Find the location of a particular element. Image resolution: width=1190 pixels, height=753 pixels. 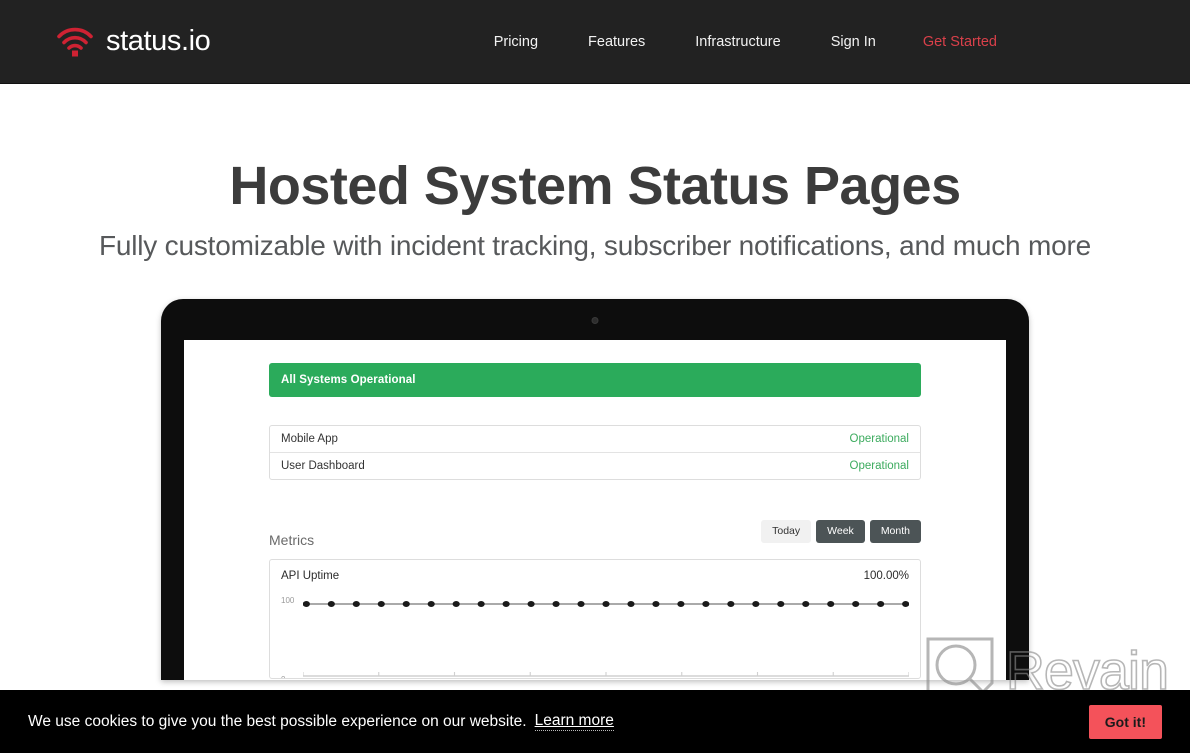

chart-ytick-bottom: 0 is located at coordinates (283, 676).